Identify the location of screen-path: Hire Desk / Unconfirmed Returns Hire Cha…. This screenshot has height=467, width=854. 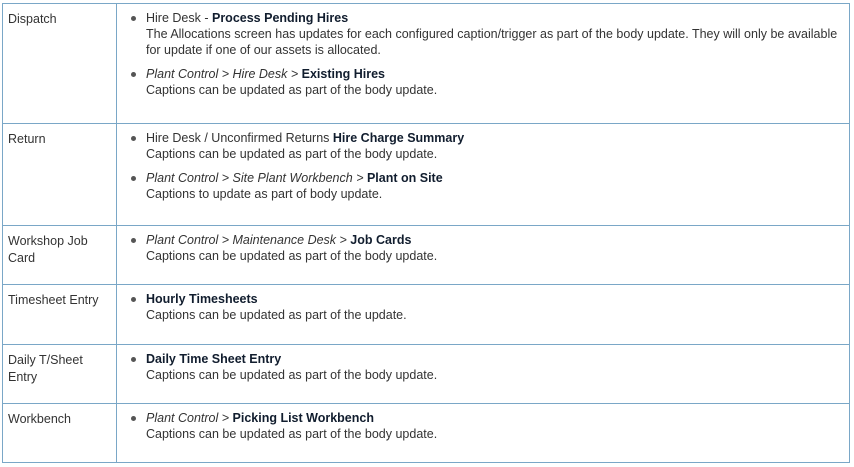
(494, 138).